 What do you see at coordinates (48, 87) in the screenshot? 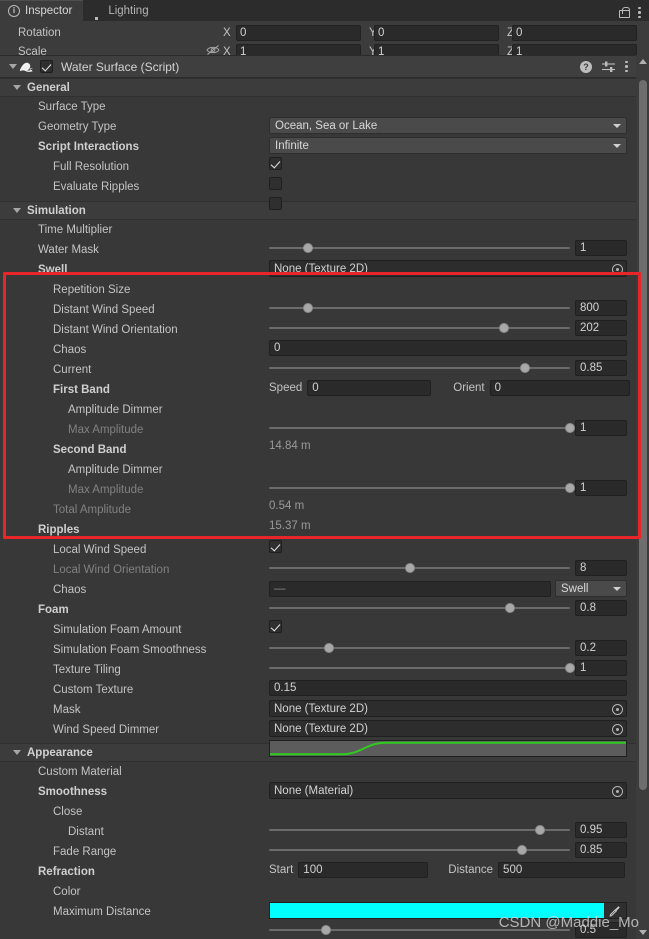
I see `section-general-label: General` at bounding box center [48, 87].